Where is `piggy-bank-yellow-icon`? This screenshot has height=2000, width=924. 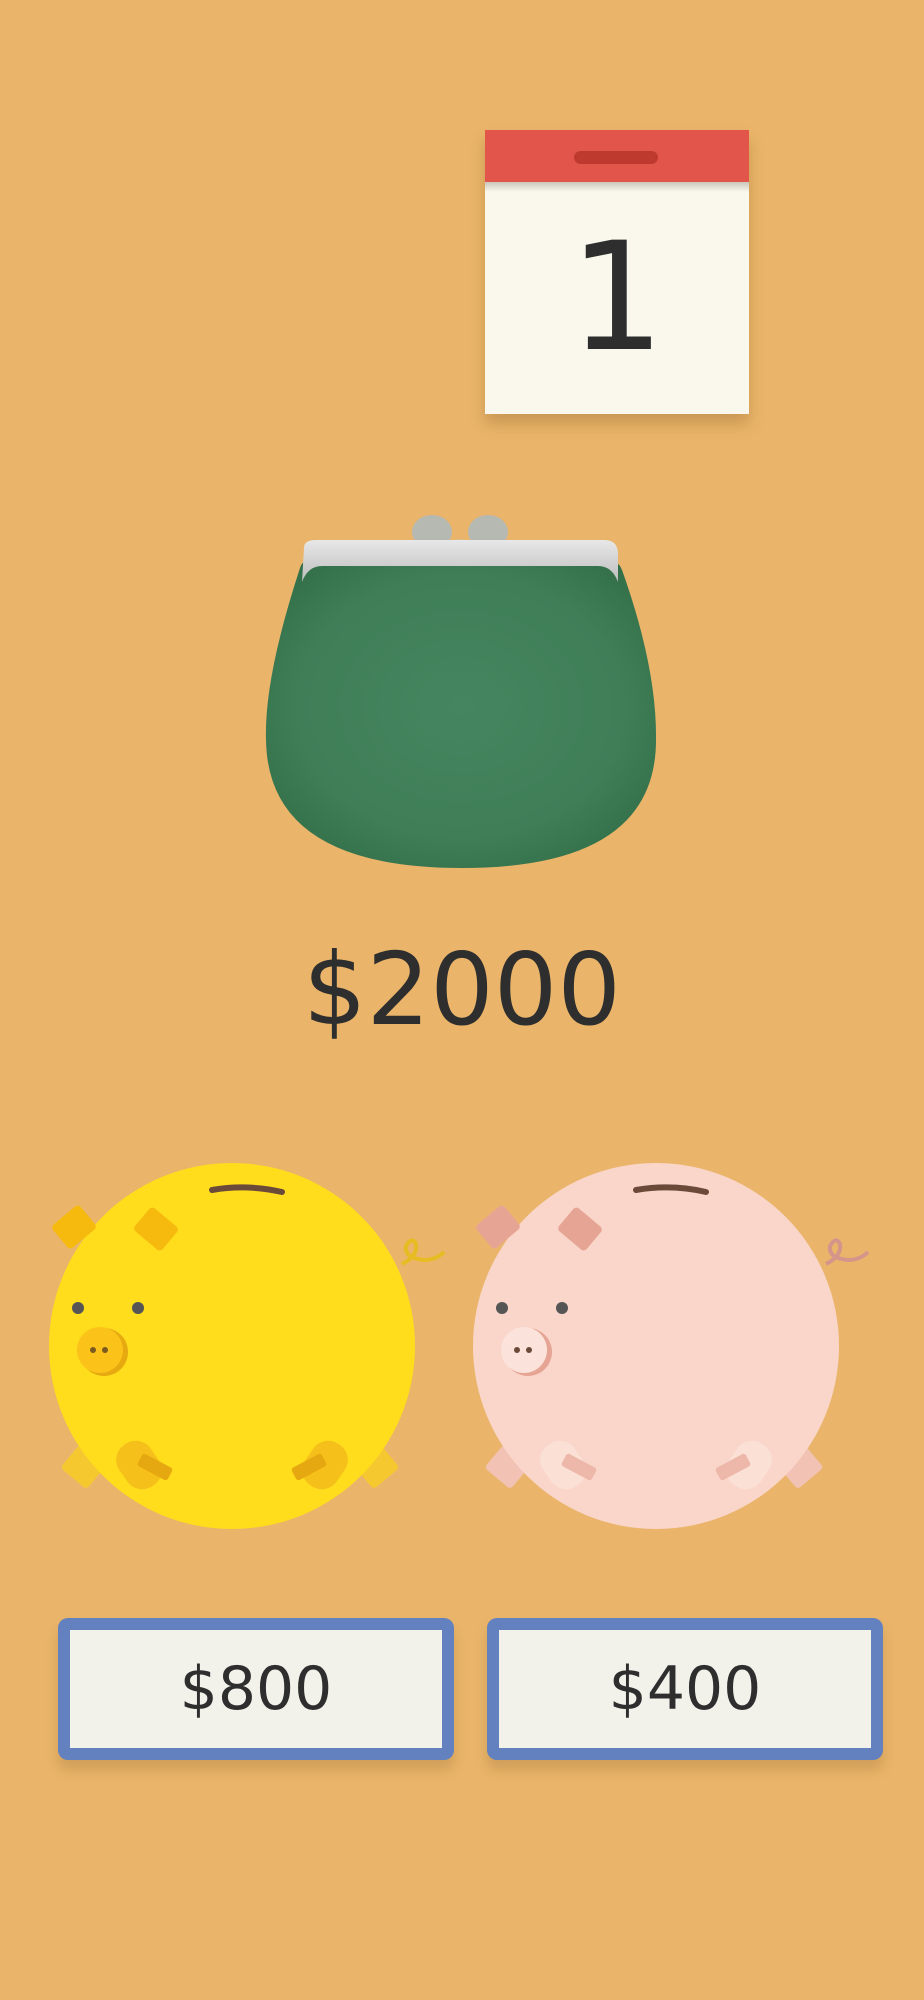 piggy-bank-yellow-icon is located at coordinates (252, 1350).